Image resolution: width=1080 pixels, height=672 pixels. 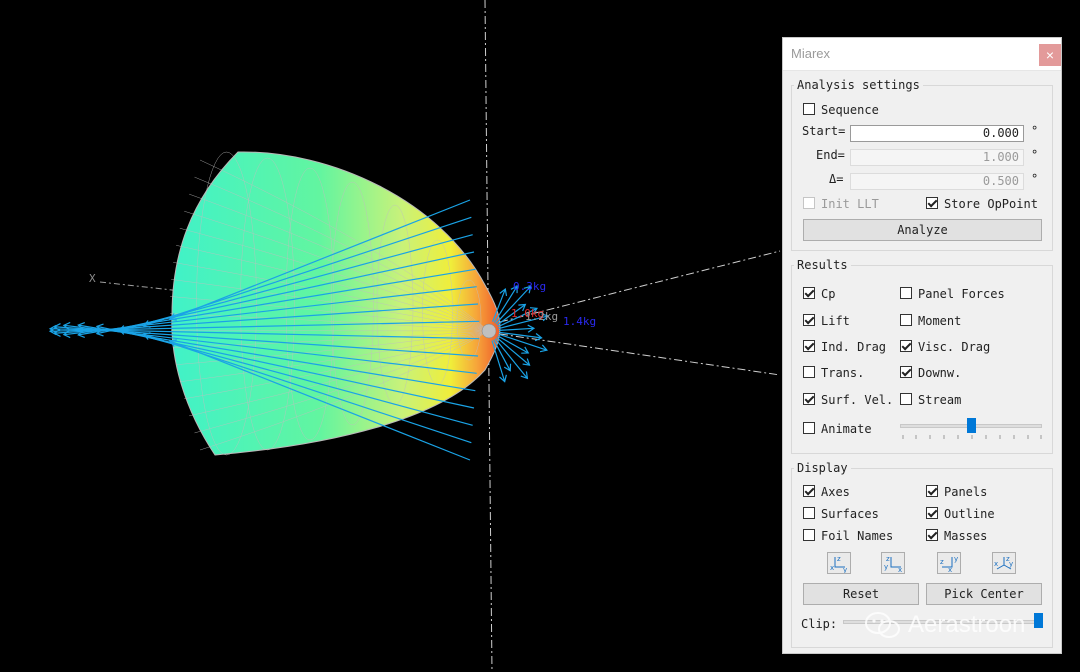 What do you see at coordinates (857, 400) in the screenshot?
I see `surf-vel-label: Surf. Vel.` at bounding box center [857, 400].